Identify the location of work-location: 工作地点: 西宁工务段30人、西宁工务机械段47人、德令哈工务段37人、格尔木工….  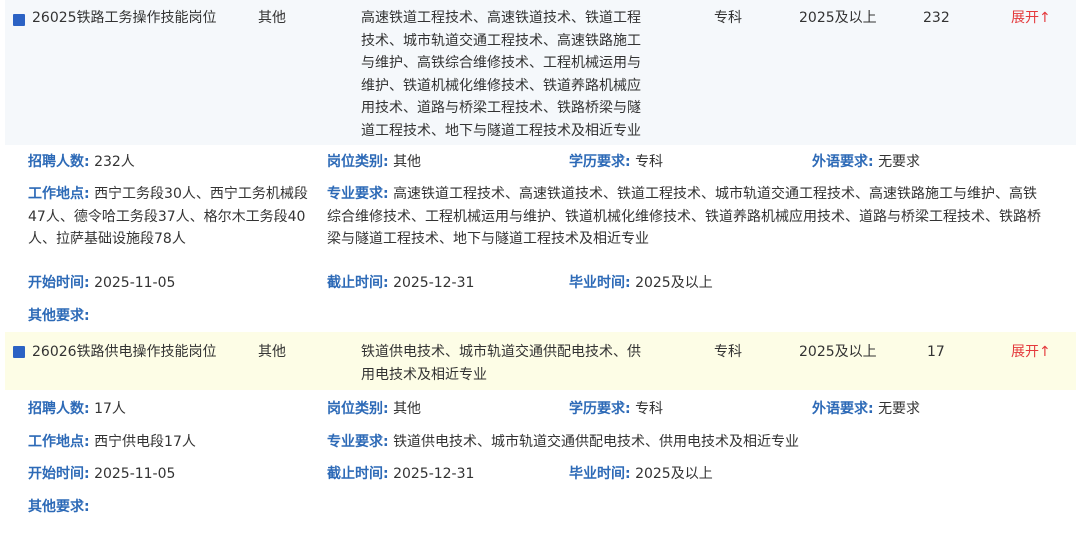
(176, 217).